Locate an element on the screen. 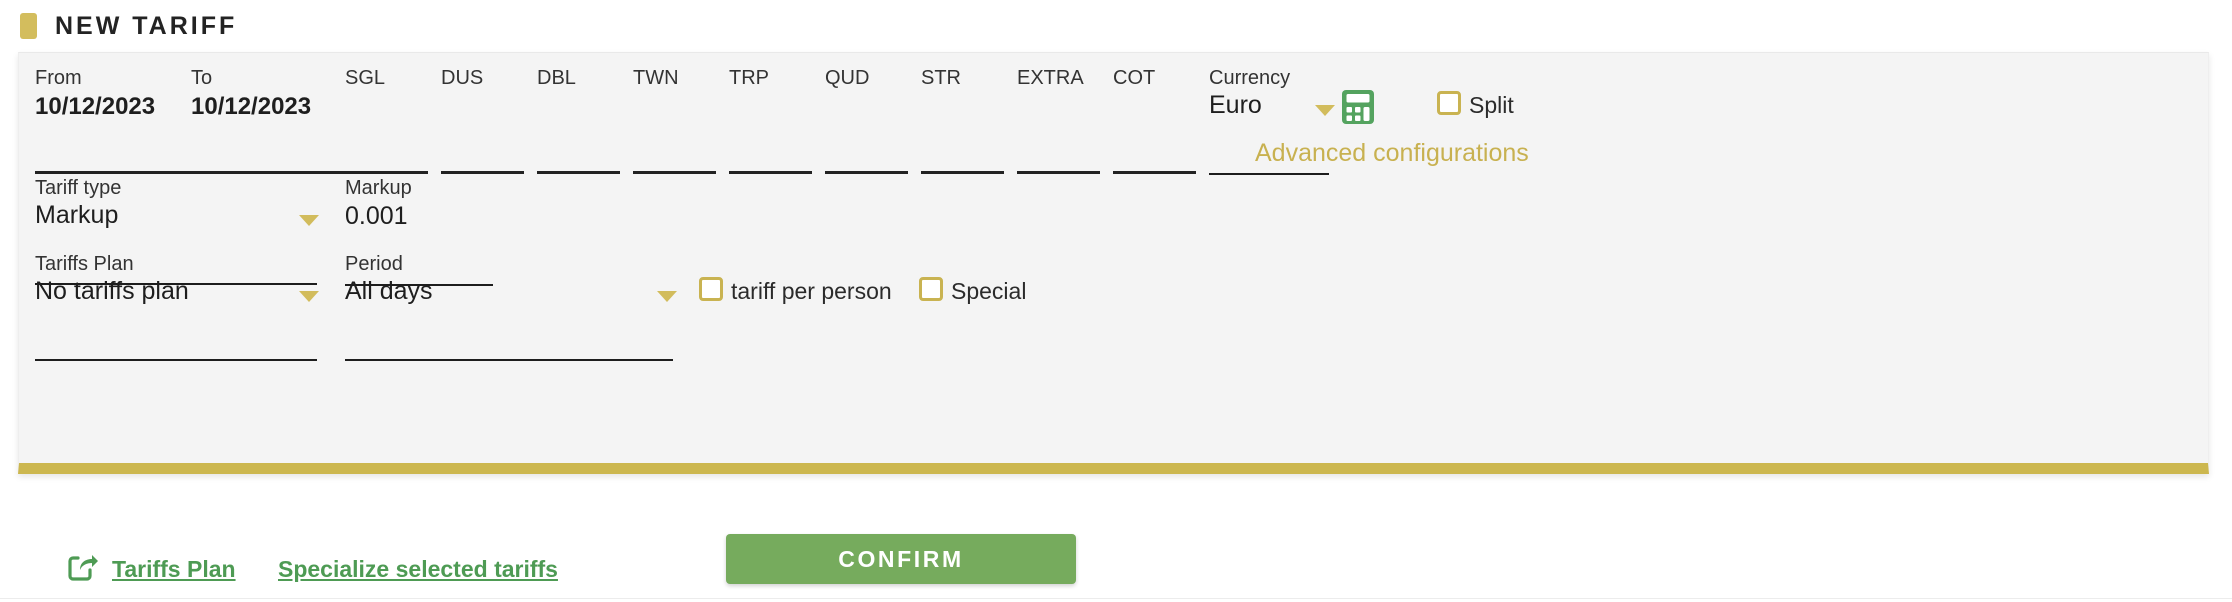 The width and height of the screenshot is (2232, 602). from-label: From is located at coordinates (58, 78).